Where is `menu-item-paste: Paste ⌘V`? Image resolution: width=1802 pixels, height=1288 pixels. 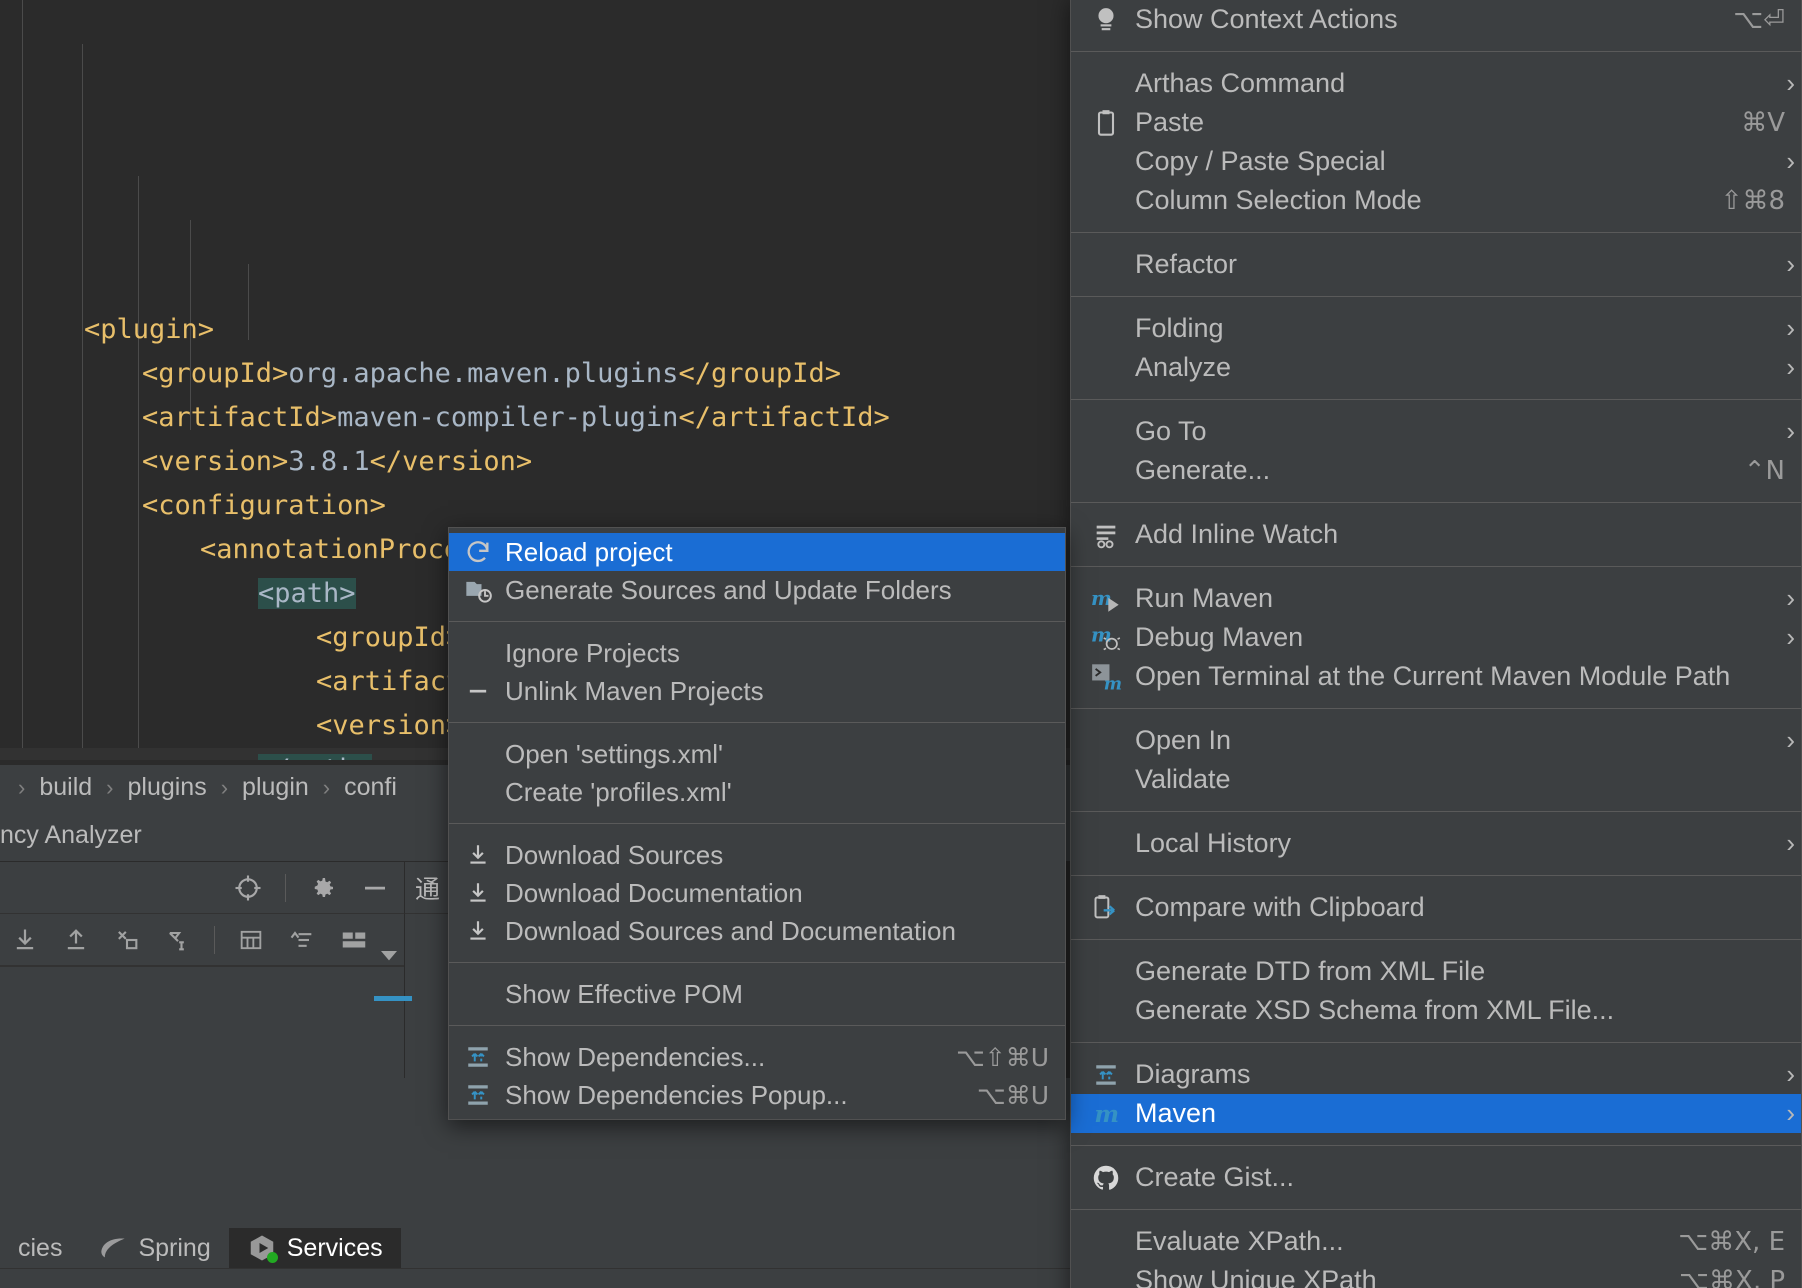
menu-item-paste: Paste ⌘V is located at coordinates (1436, 122).